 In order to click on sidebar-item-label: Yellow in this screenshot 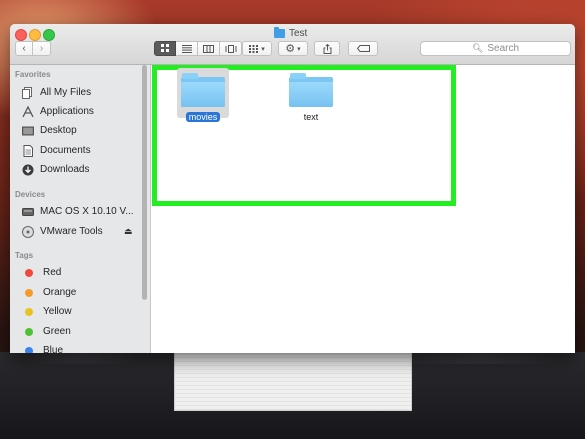, I will do `click(57, 311)`.